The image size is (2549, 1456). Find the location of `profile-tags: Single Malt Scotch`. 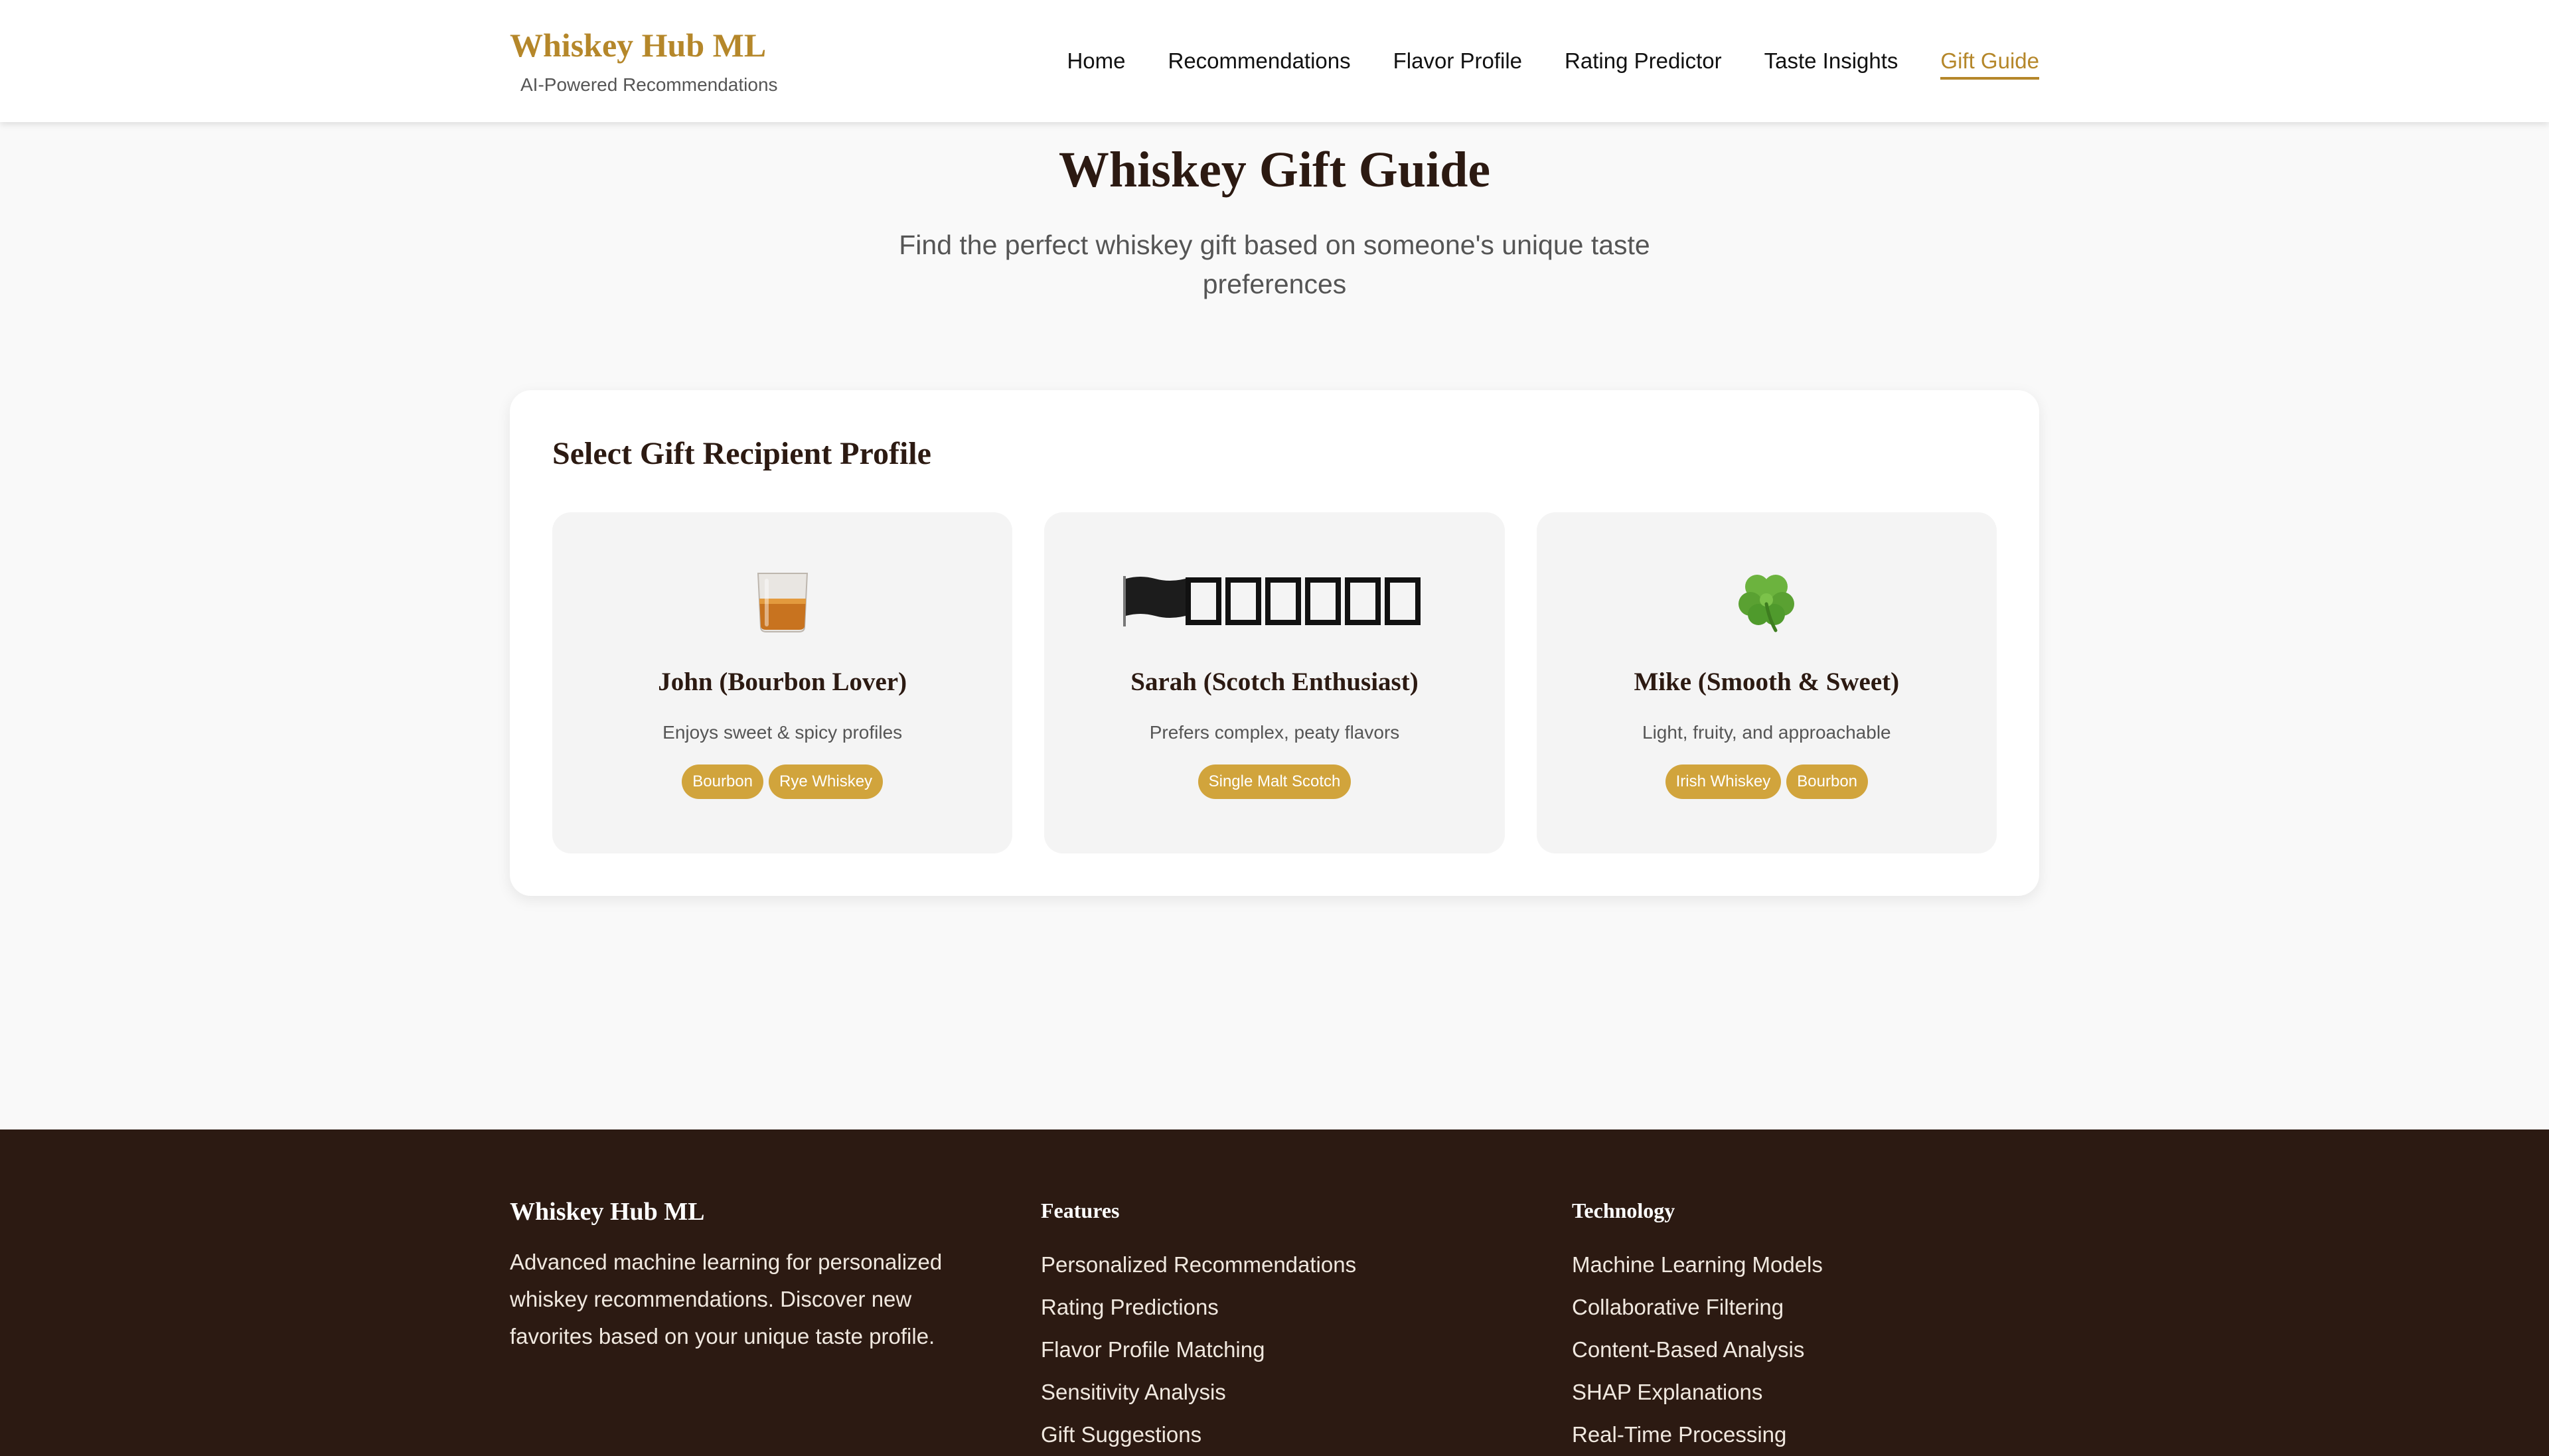

profile-tags: Single Malt Scotch is located at coordinates (1274, 781).